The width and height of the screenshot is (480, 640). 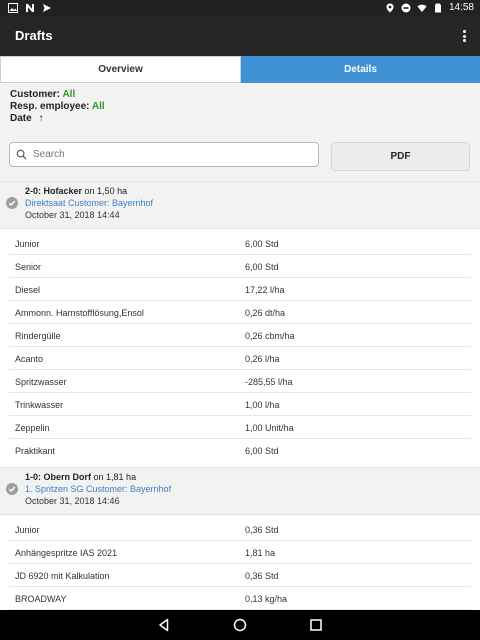 What do you see at coordinates (106, 191) in the screenshot?
I see `draft-area: on 1,50 ha` at bounding box center [106, 191].